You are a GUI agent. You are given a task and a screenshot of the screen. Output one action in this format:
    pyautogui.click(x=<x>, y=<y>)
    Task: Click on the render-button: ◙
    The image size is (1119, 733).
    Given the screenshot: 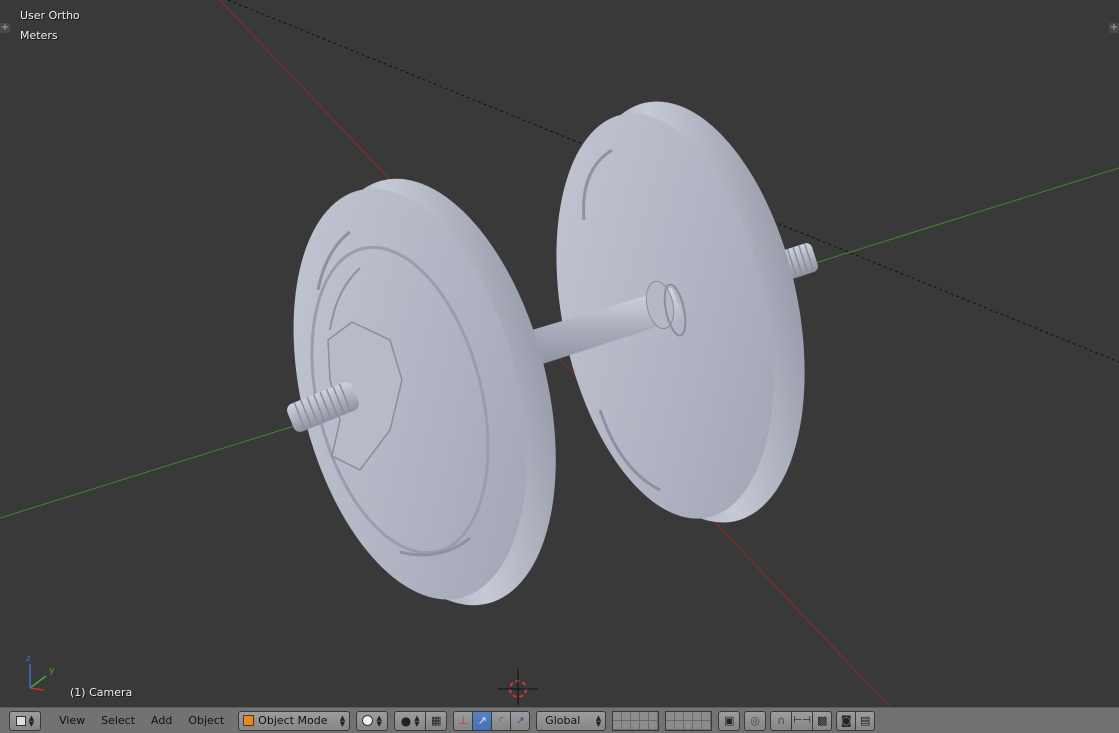 What is the action you would take?
    pyautogui.click(x=846, y=720)
    